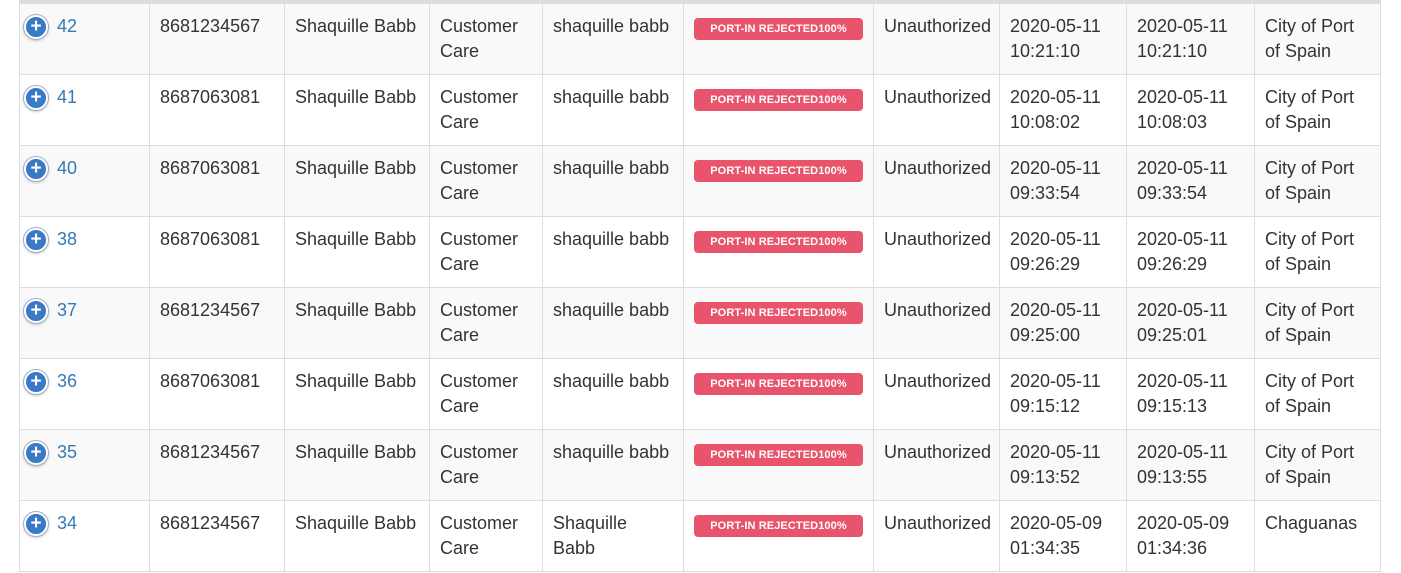 The width and height of the screenshot is (1401, 573). Describe the element at coordinates (1172, 477) in the screenshot. I see `updated-time: 09:13:55` at that location.